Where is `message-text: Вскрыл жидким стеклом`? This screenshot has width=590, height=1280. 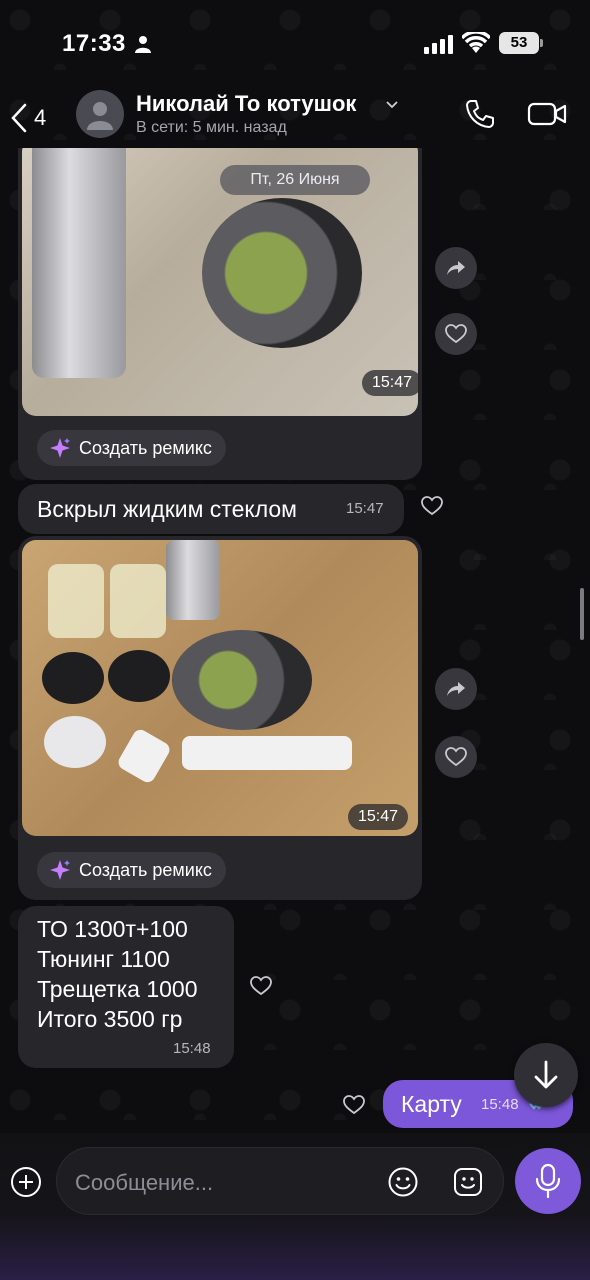 message-text: Вскрыл жидким стеклом is located at coordinates (167, 509).